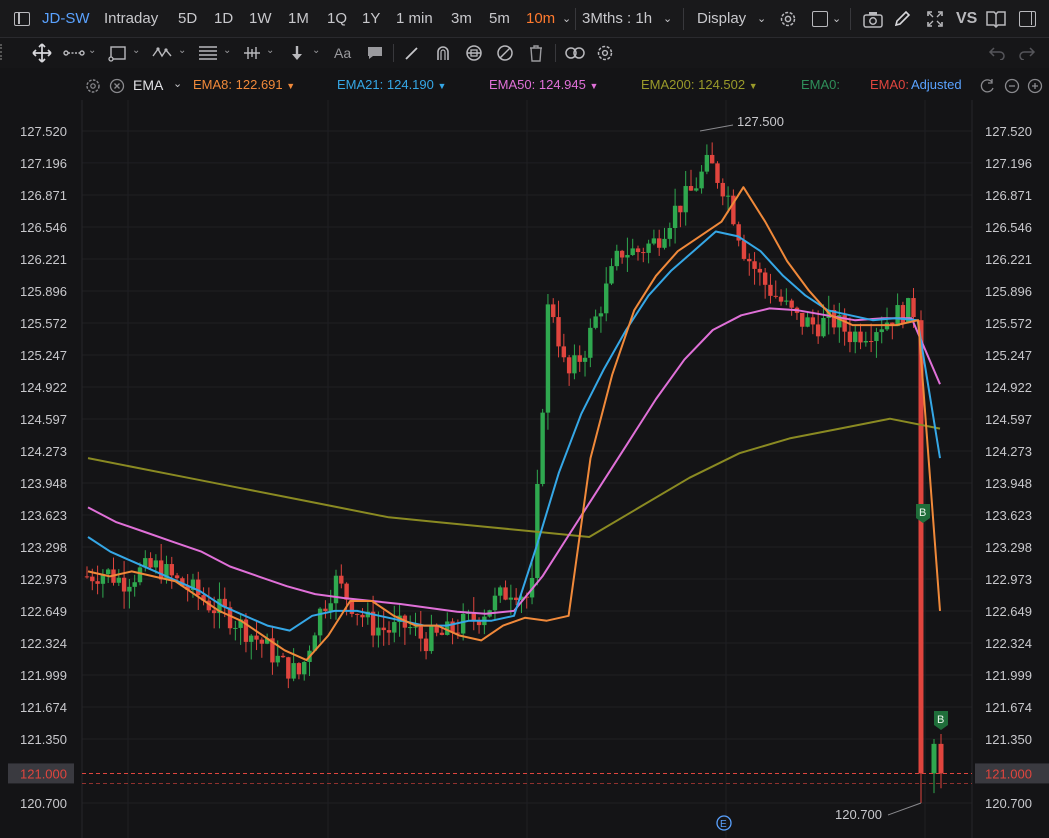 This screenshot has width=1049, height=838. I want to click on tab-1m: 1M, so click(298, 18).